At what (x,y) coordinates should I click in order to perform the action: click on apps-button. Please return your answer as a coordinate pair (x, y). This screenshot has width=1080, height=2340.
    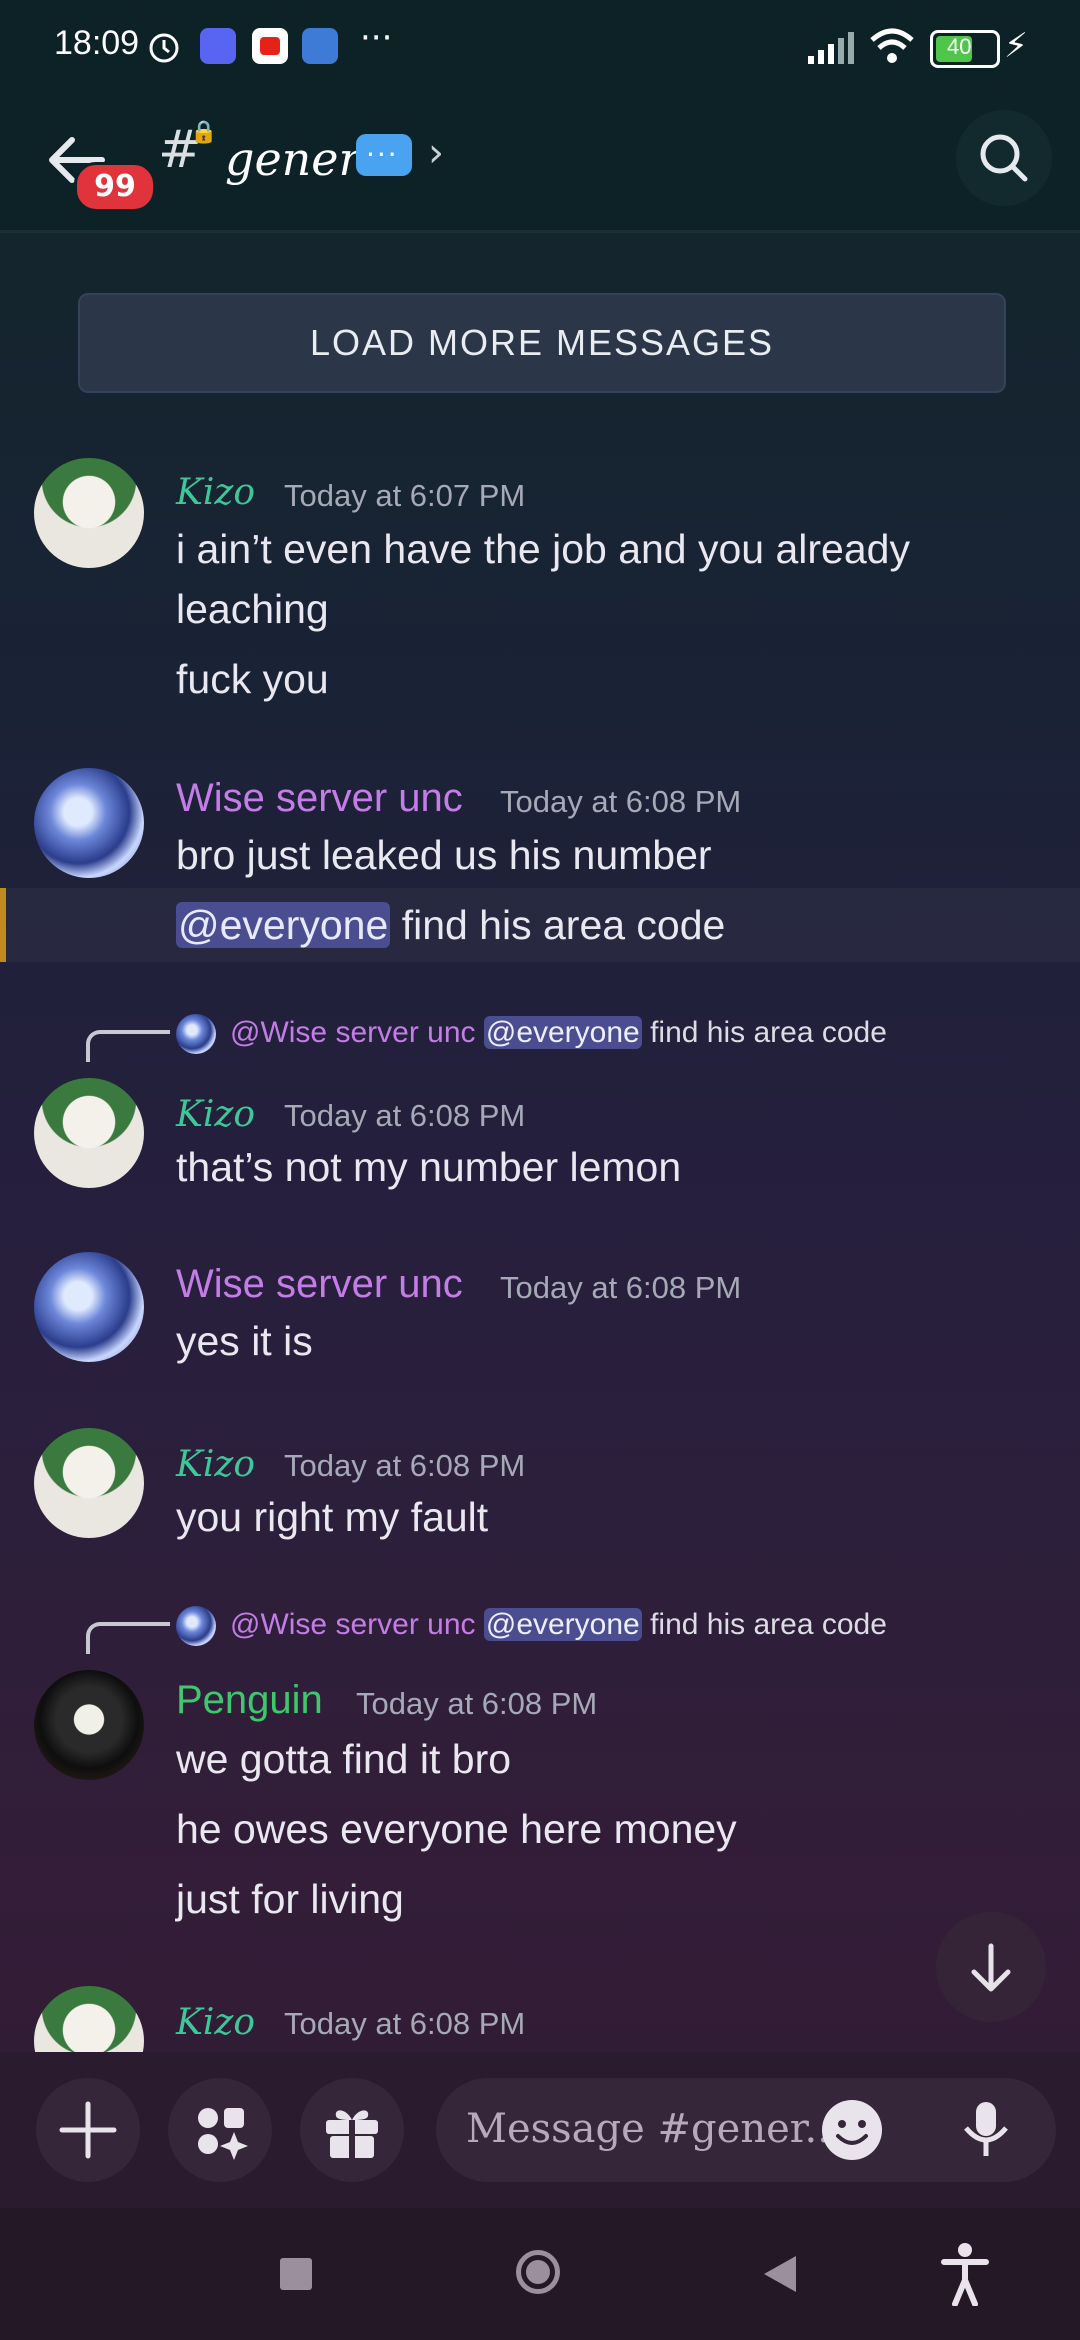
    Looking at the image, I should click on (220, 2130).